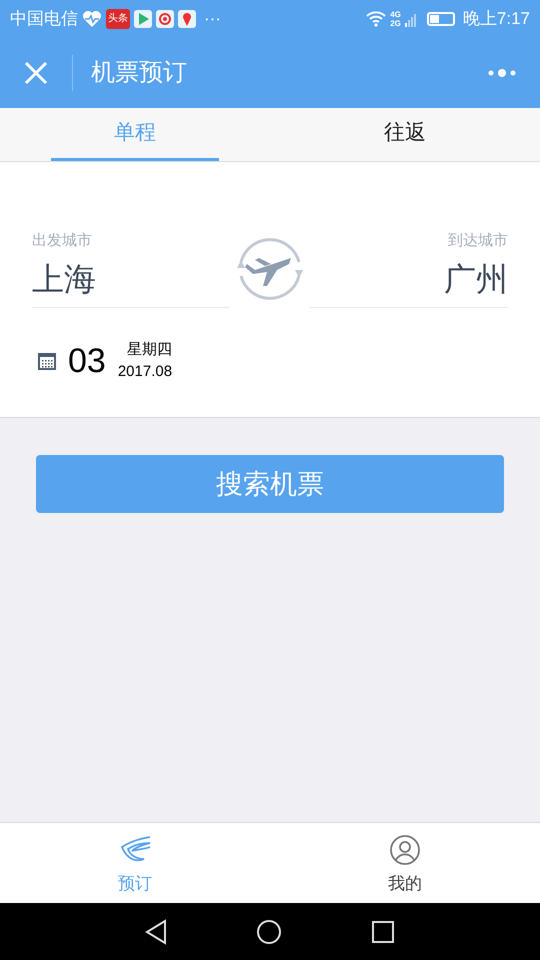  Describe the element at coordinates (395, 23) in the screenshot. I see `network-type: 2G` at that location.